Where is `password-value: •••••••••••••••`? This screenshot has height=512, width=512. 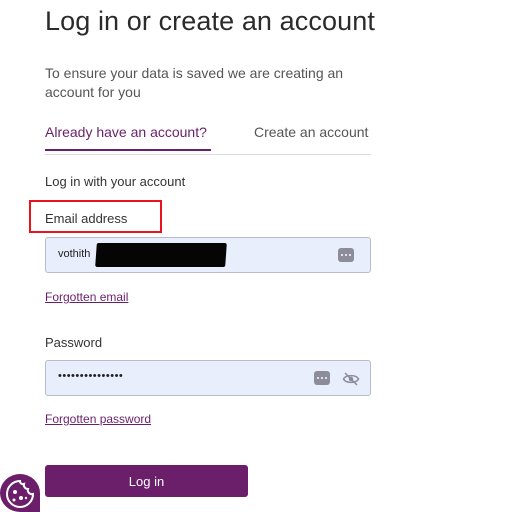 password-value: ••••••••••••••• is located at coordinates (91, 376).